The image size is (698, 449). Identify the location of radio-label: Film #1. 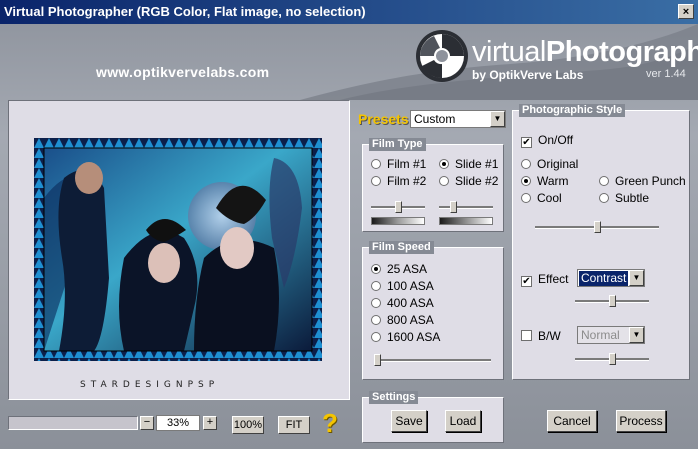
(407, 164).